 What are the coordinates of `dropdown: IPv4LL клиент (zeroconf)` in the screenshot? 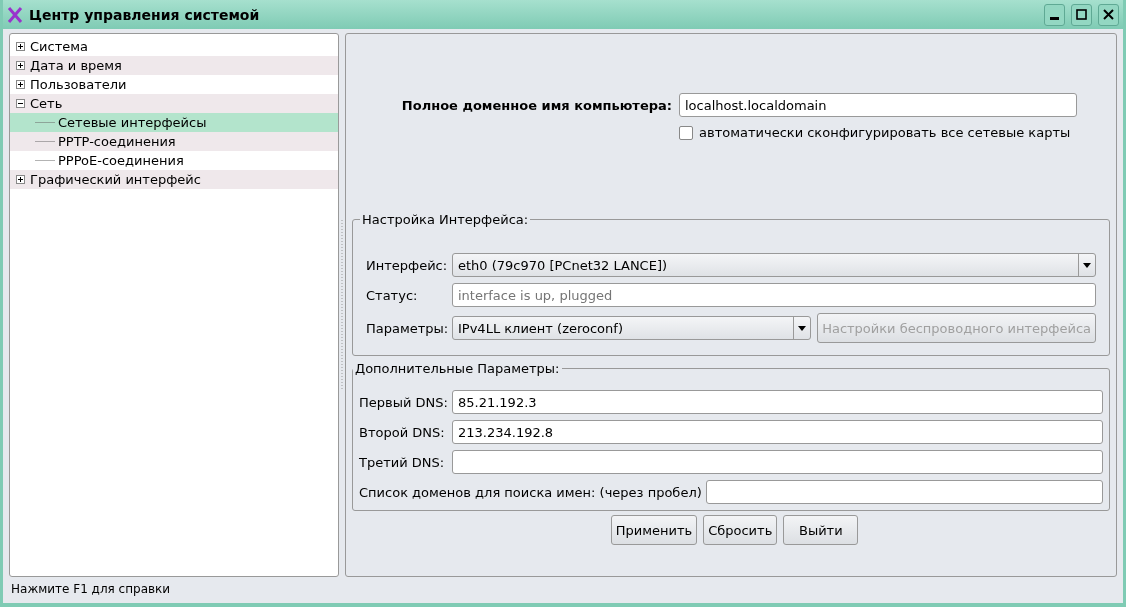 It's located at (632, 328).